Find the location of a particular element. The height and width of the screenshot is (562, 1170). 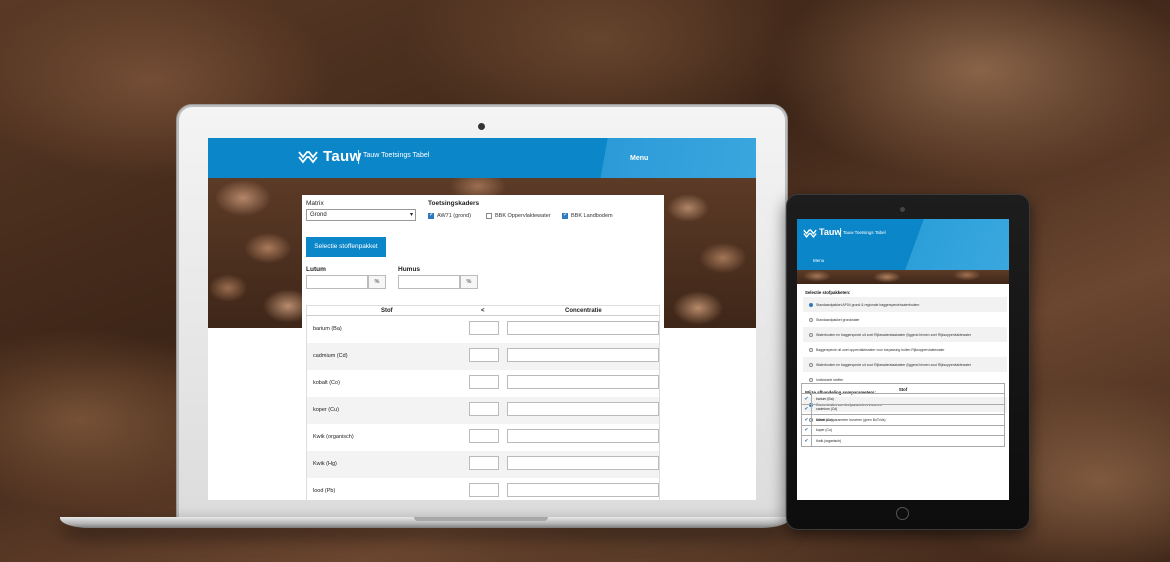

kader-label: AW71 (grond) is located at coordinates (454, 216).